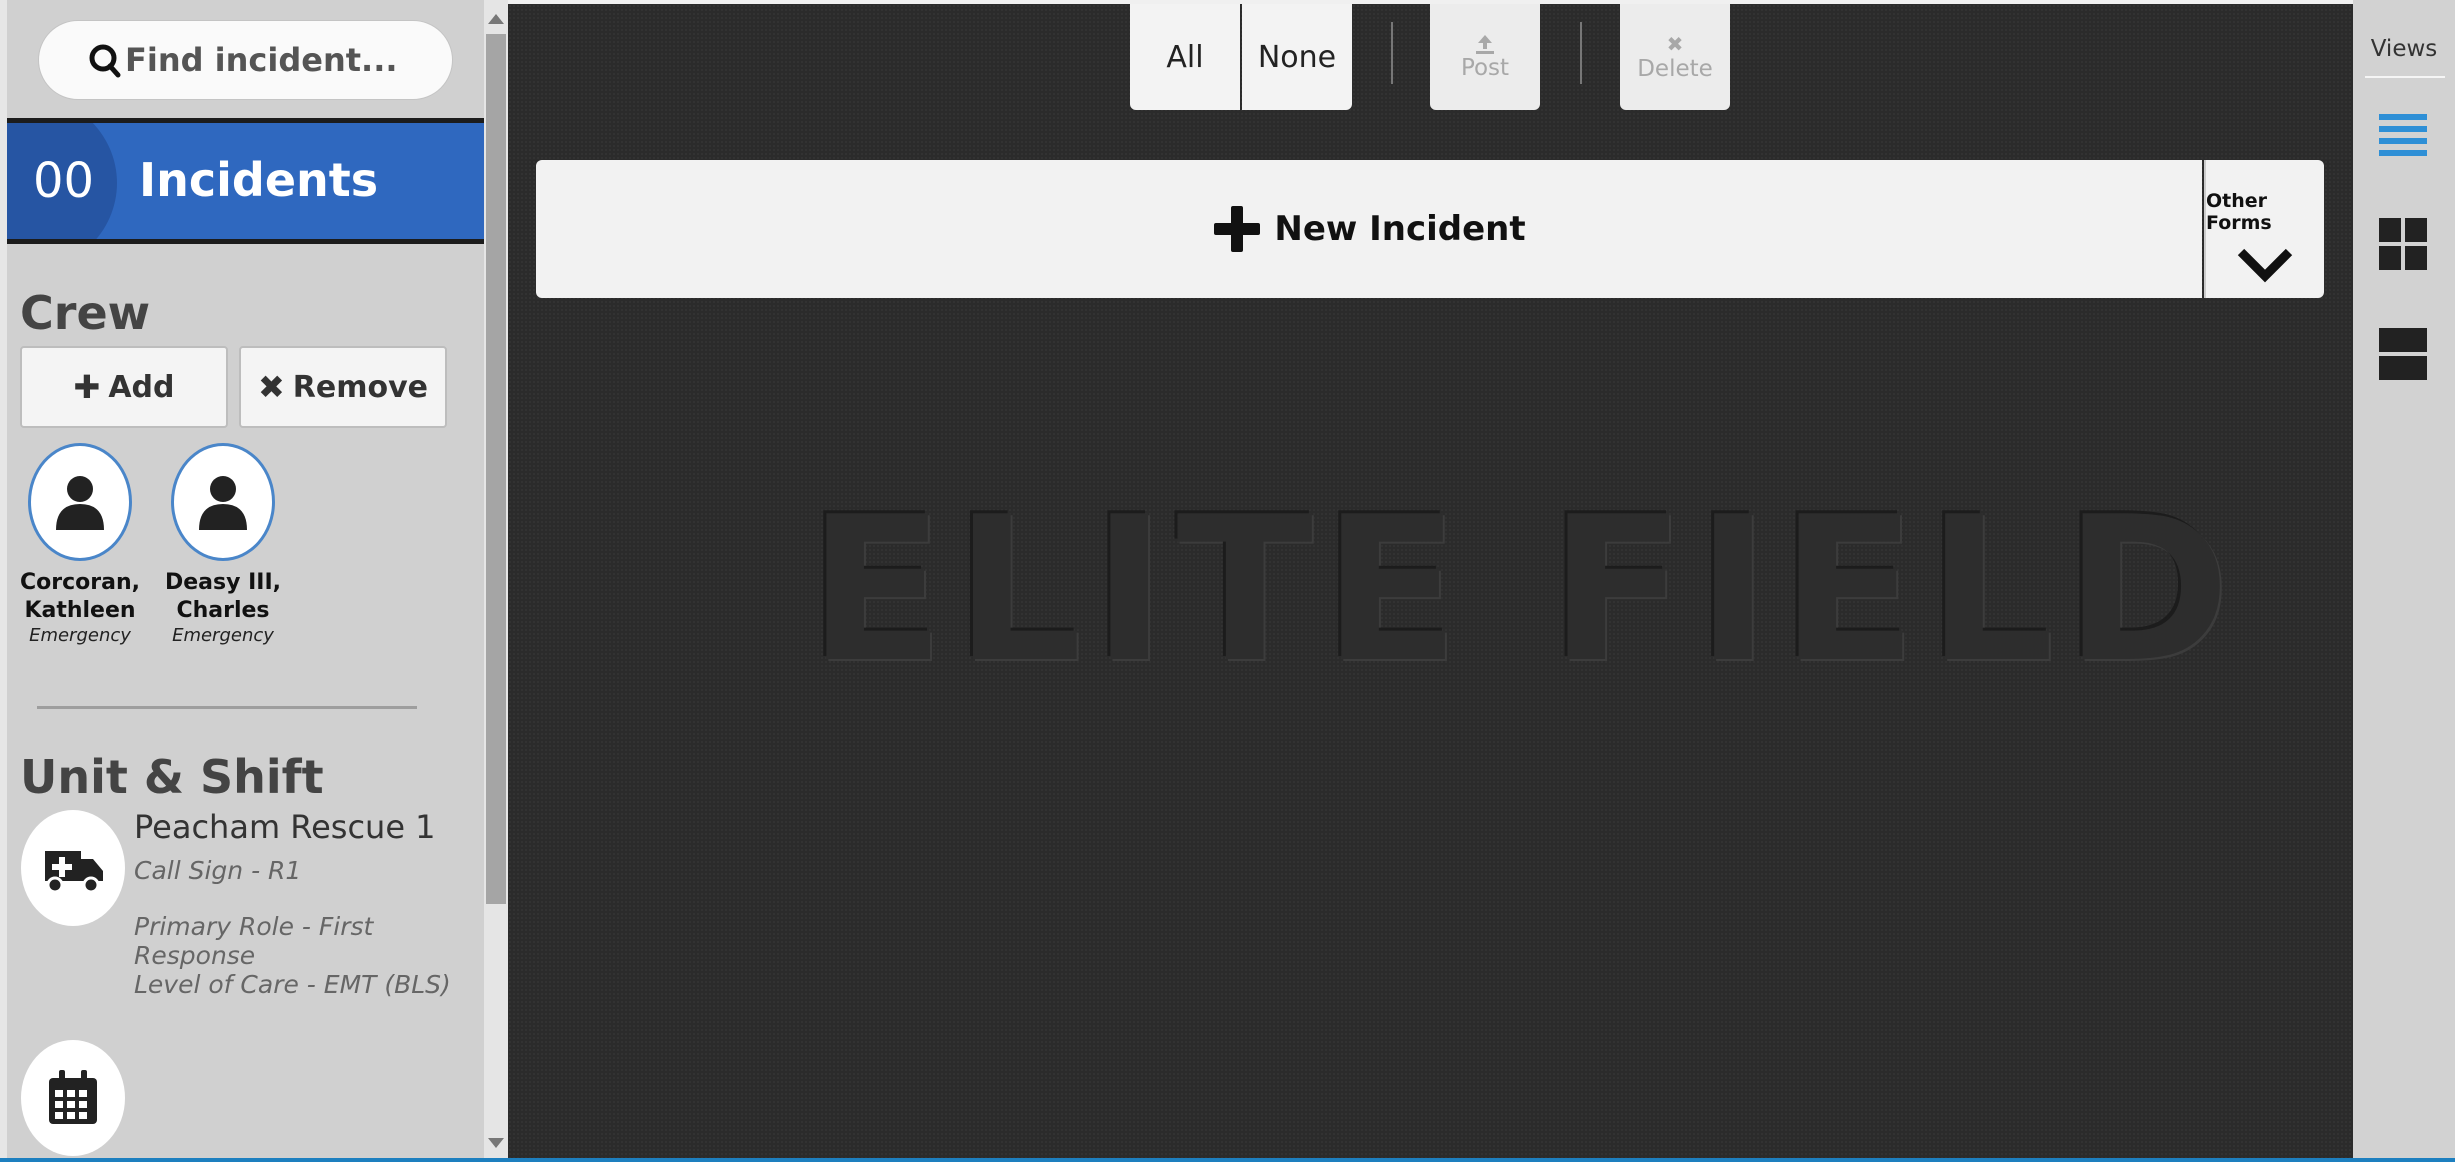  What do you see at coordinates (259, 180) in the screenshot?
I see `incidents-label: Incidents` at bounding box center [259, 180].